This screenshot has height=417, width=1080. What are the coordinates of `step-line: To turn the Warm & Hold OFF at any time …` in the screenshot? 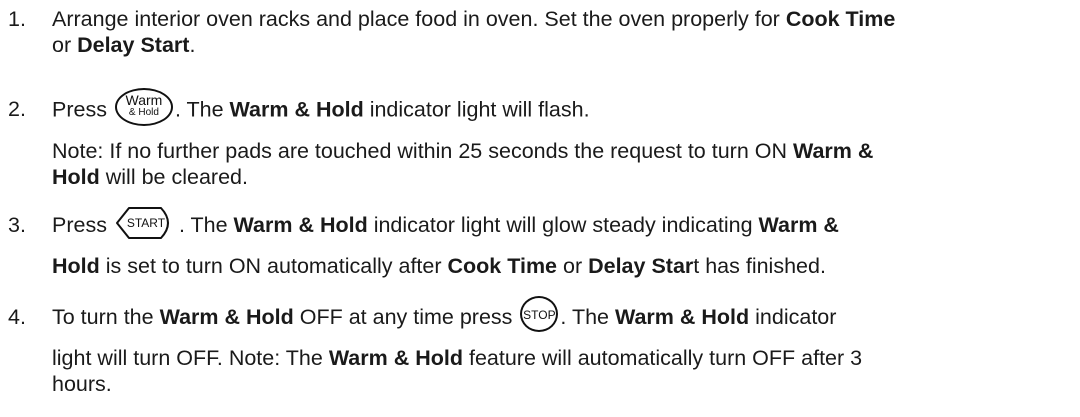 It's located at (444, 314).